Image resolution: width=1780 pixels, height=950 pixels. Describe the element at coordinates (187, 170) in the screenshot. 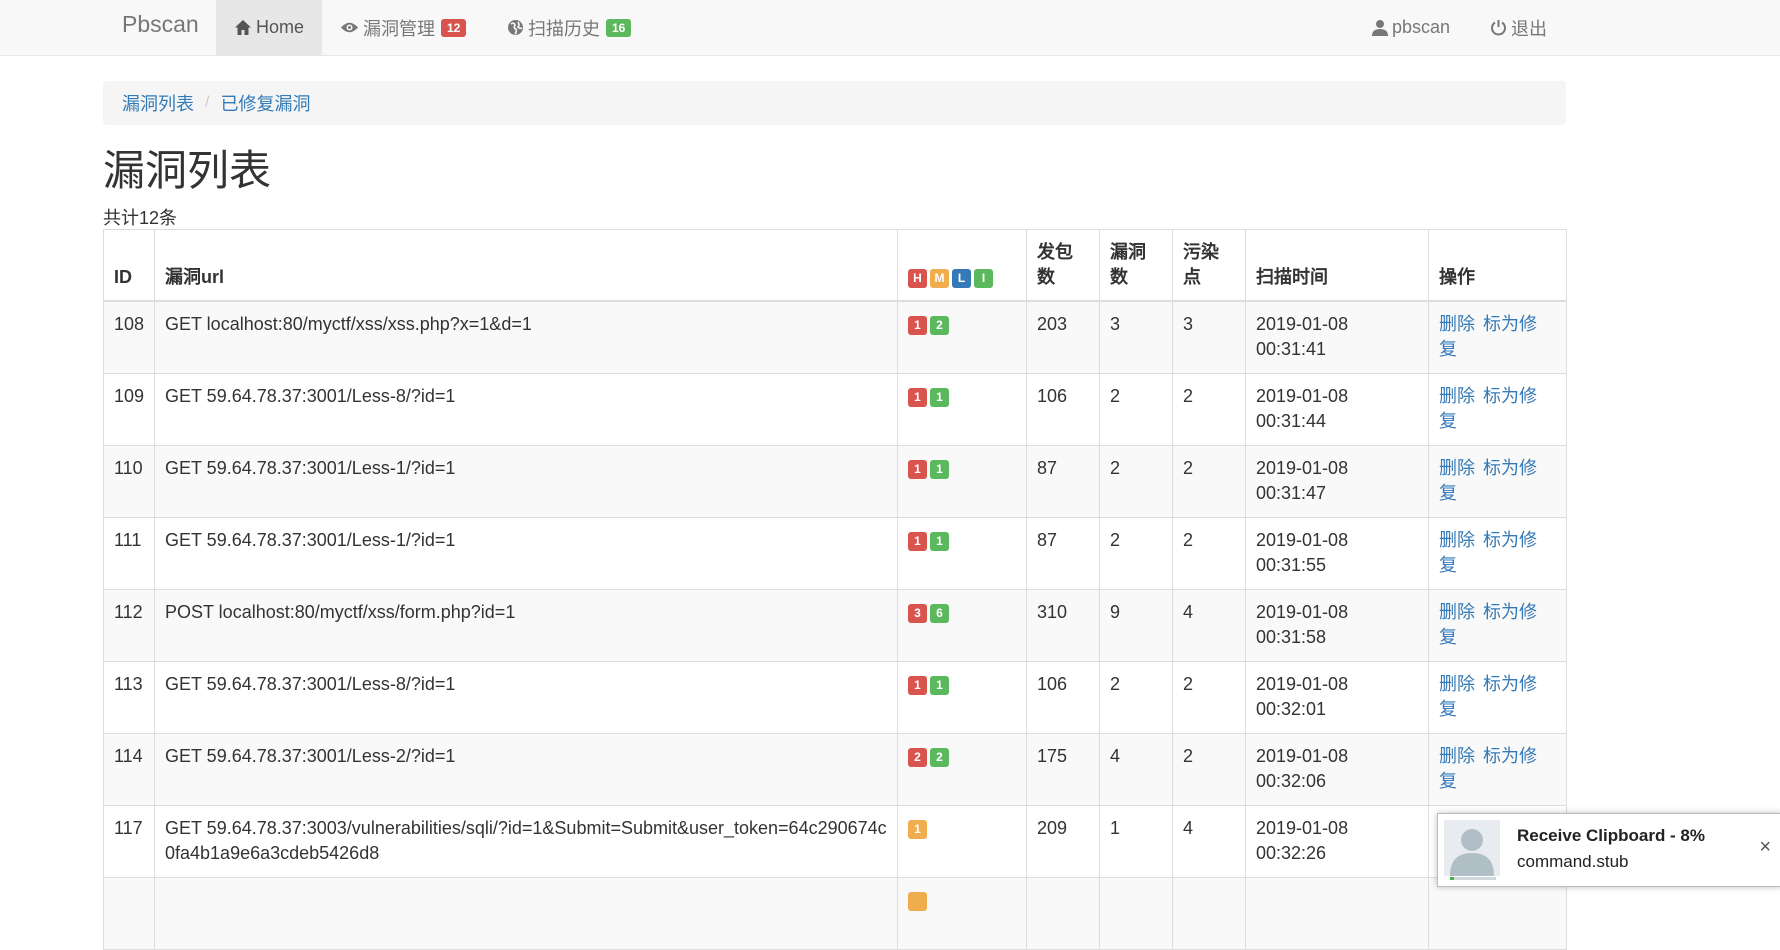

I see `page-title: 漏洞列表` at that location.